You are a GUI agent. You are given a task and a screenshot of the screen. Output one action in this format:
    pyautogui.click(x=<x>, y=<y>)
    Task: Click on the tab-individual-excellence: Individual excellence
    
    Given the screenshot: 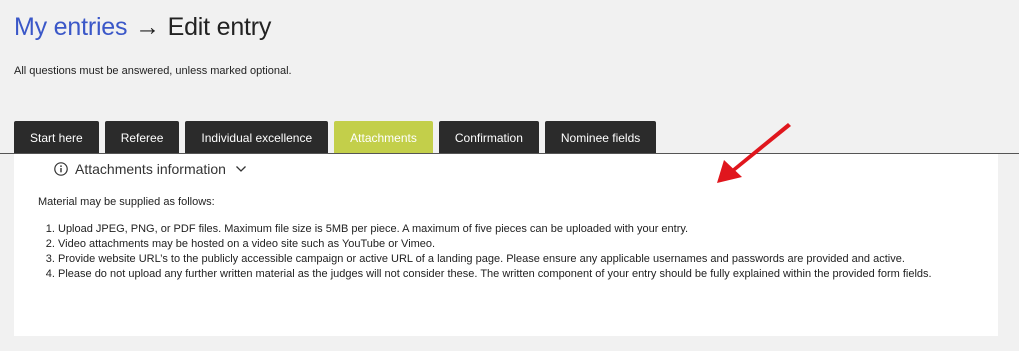 What is the action you would take?
    pyautogui.click(x=257, y=137)
    